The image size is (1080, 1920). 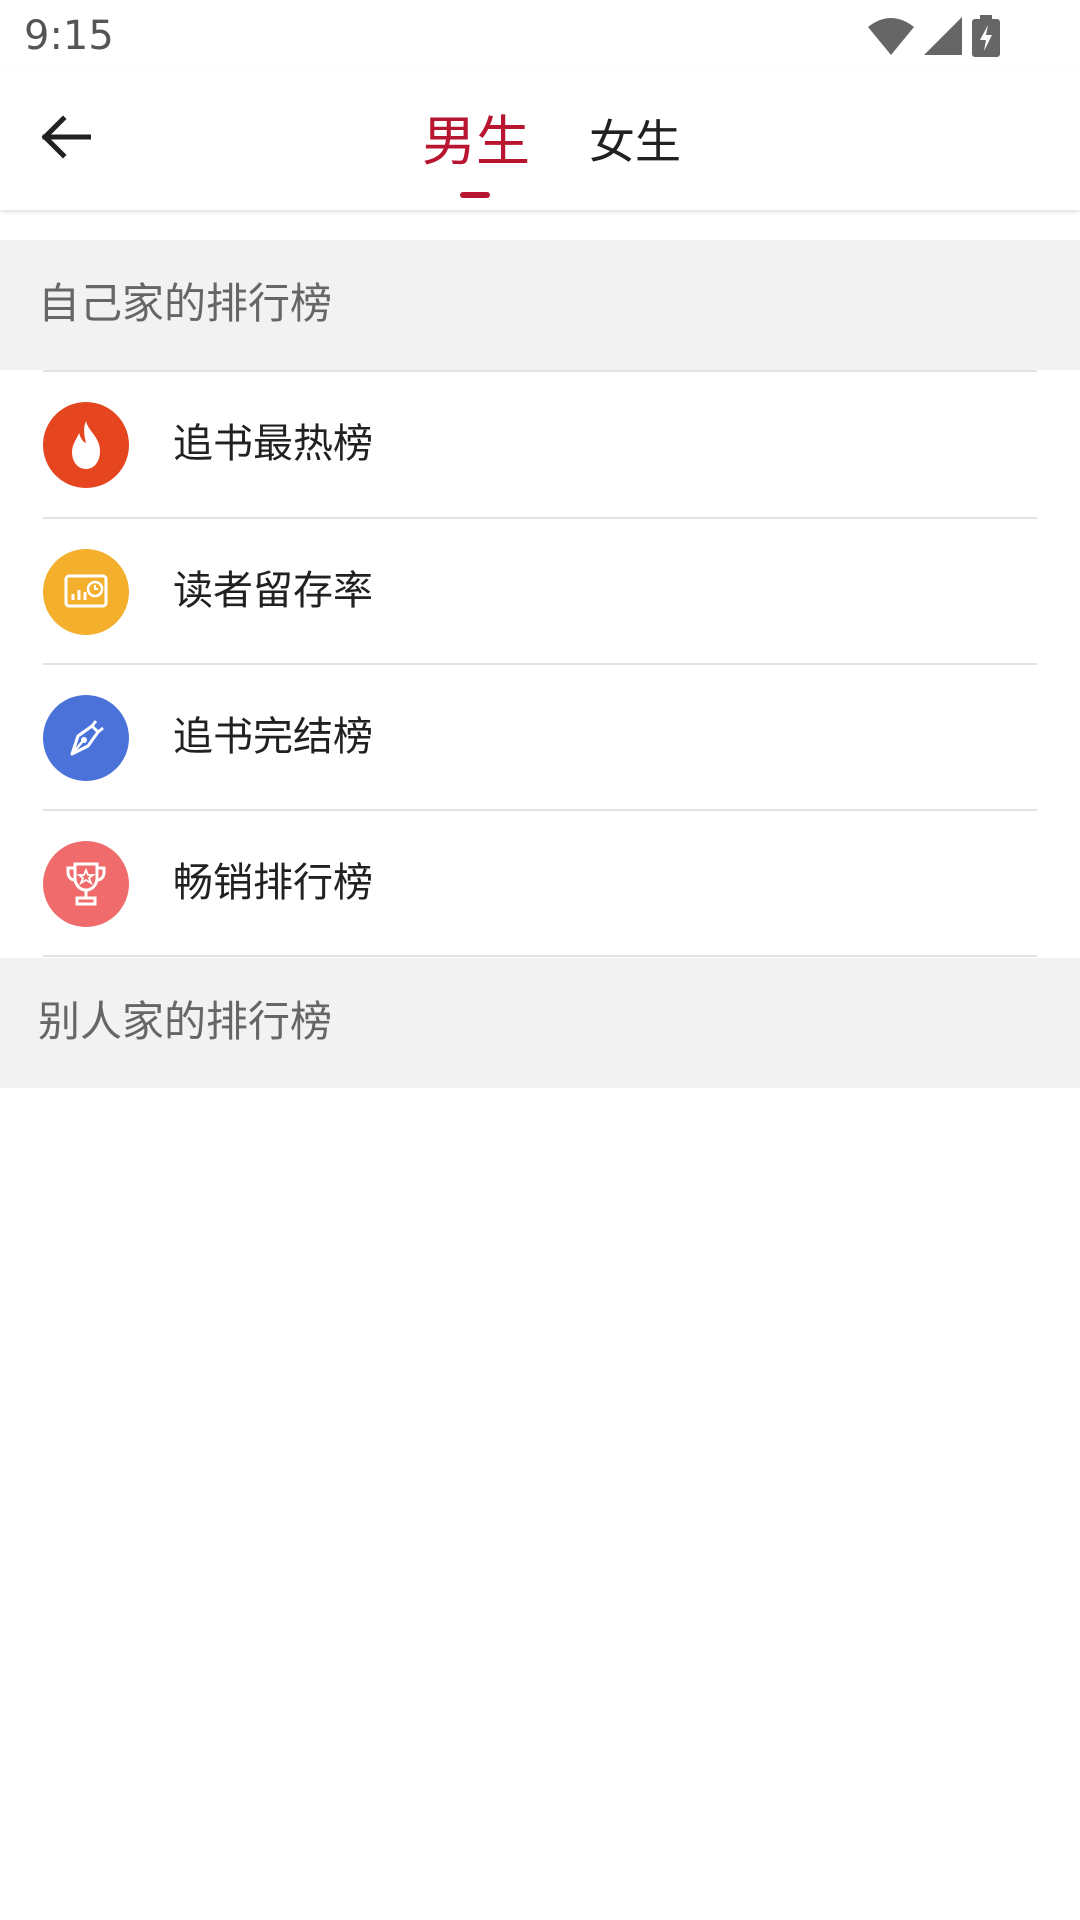 What do you see at coordinates (540, 591) in the screenshot?
I see `list-item-retention: 读者留存率` at bounding box center [540, 591].